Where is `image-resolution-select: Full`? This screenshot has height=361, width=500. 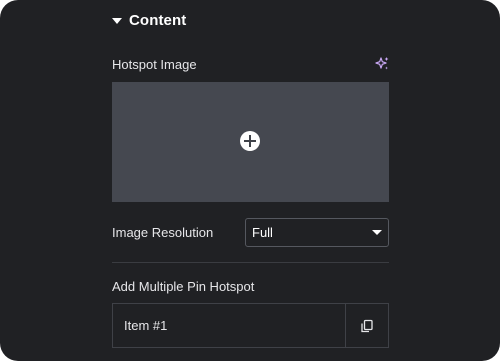 image-resolution-select: Full is located at coordinates (317, 232).